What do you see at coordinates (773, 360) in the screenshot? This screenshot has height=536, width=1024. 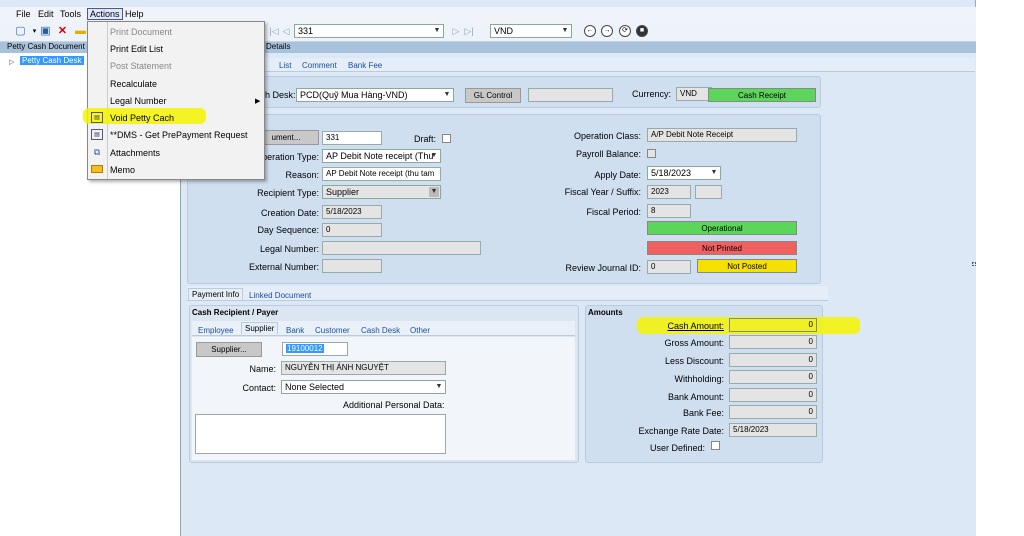 I see `less-discount-field: 0` at bounding box center [773, 360].